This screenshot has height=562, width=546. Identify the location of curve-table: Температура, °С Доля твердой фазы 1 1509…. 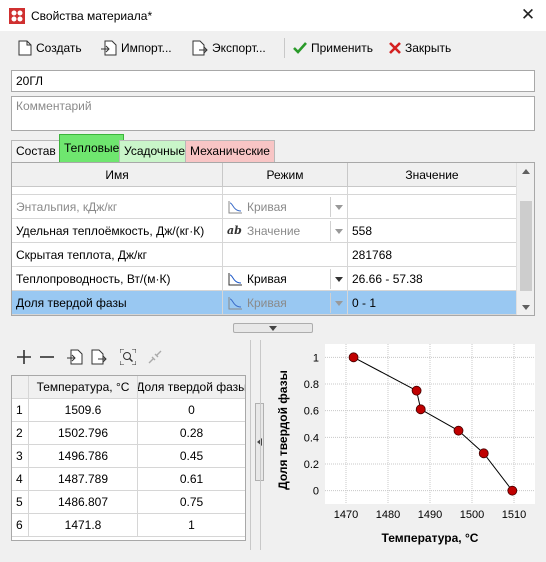
(128, 458).